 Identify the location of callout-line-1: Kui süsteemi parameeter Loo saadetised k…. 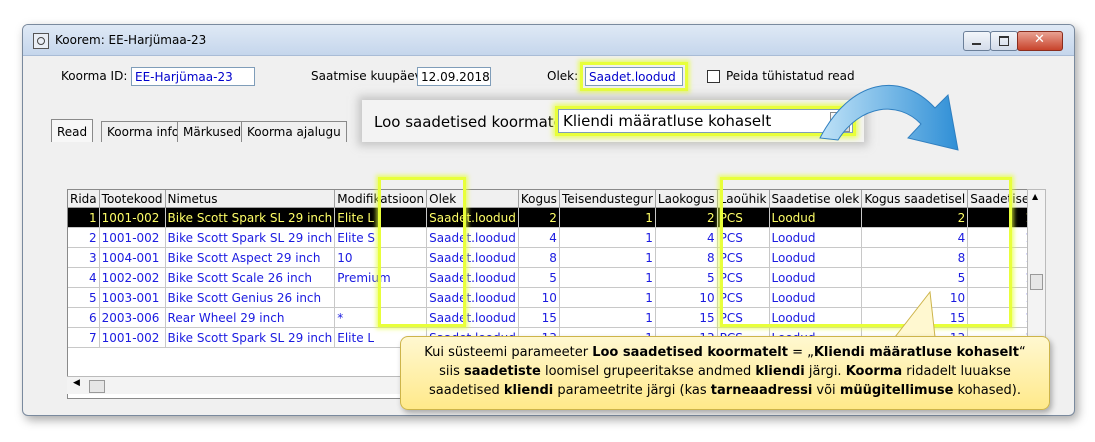
(725, 352).